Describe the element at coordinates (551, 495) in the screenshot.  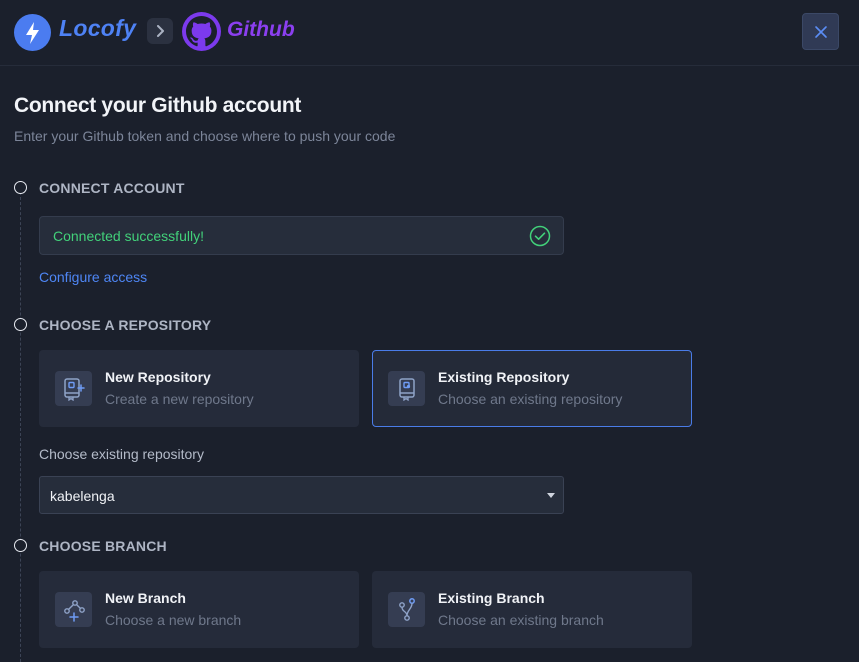
I see `caret-down-icon` at that location.